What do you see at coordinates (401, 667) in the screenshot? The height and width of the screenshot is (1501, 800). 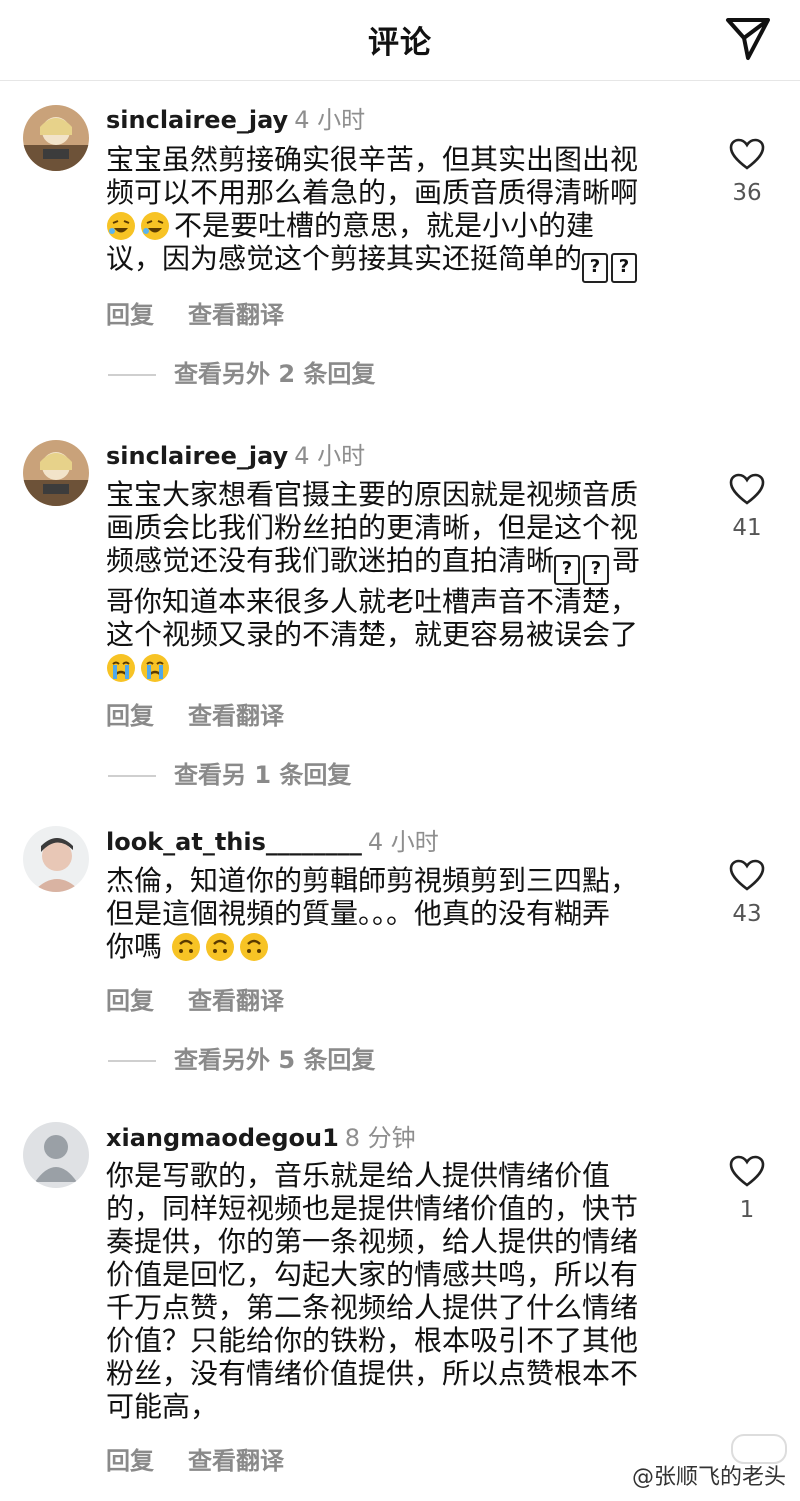 I see `comment-line` at bounding box center [401, 667].